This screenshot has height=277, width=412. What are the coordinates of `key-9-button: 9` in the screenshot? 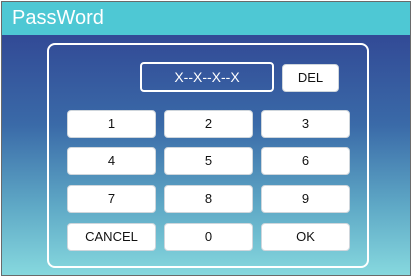 It's located at (305, 199).